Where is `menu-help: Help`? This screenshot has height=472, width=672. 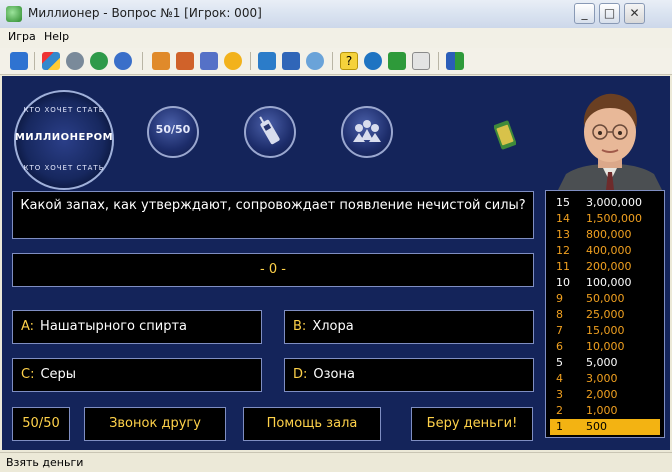 menu-help: Help is located at coordinates (56, 36).